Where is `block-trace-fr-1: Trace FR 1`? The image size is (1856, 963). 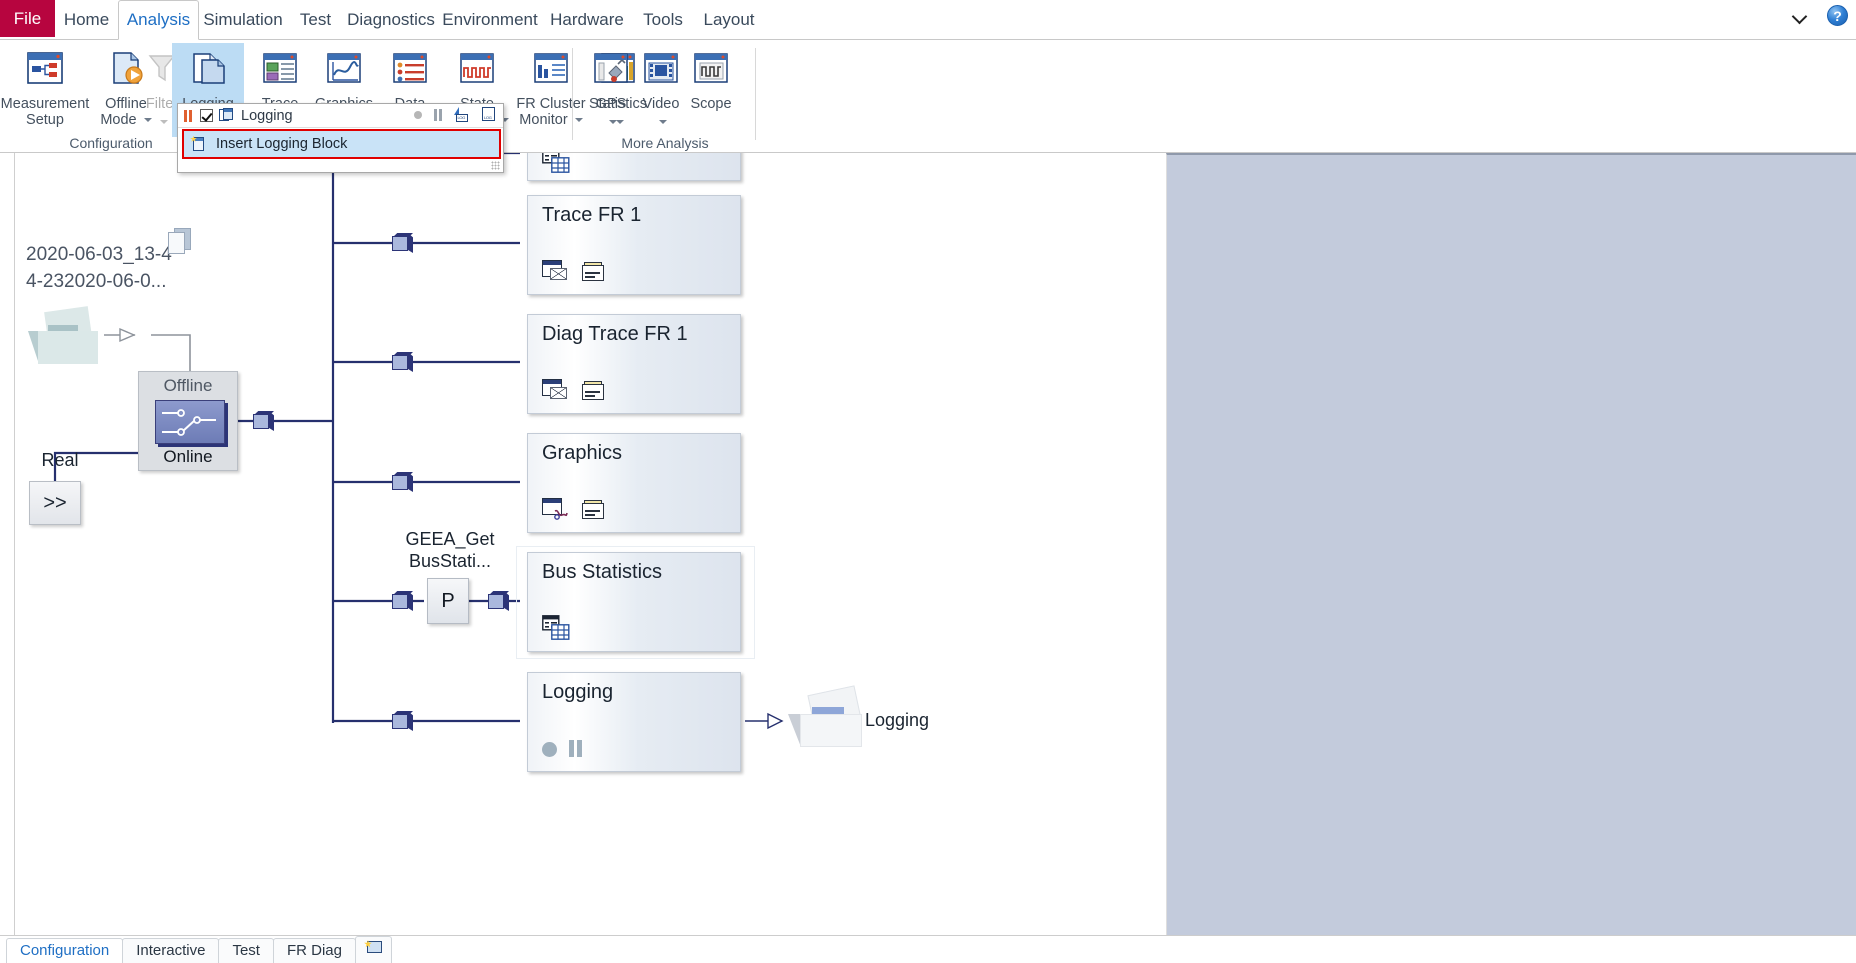
block-trace-fr-1: Trace FR 1 is located at coordinates (634, 245).